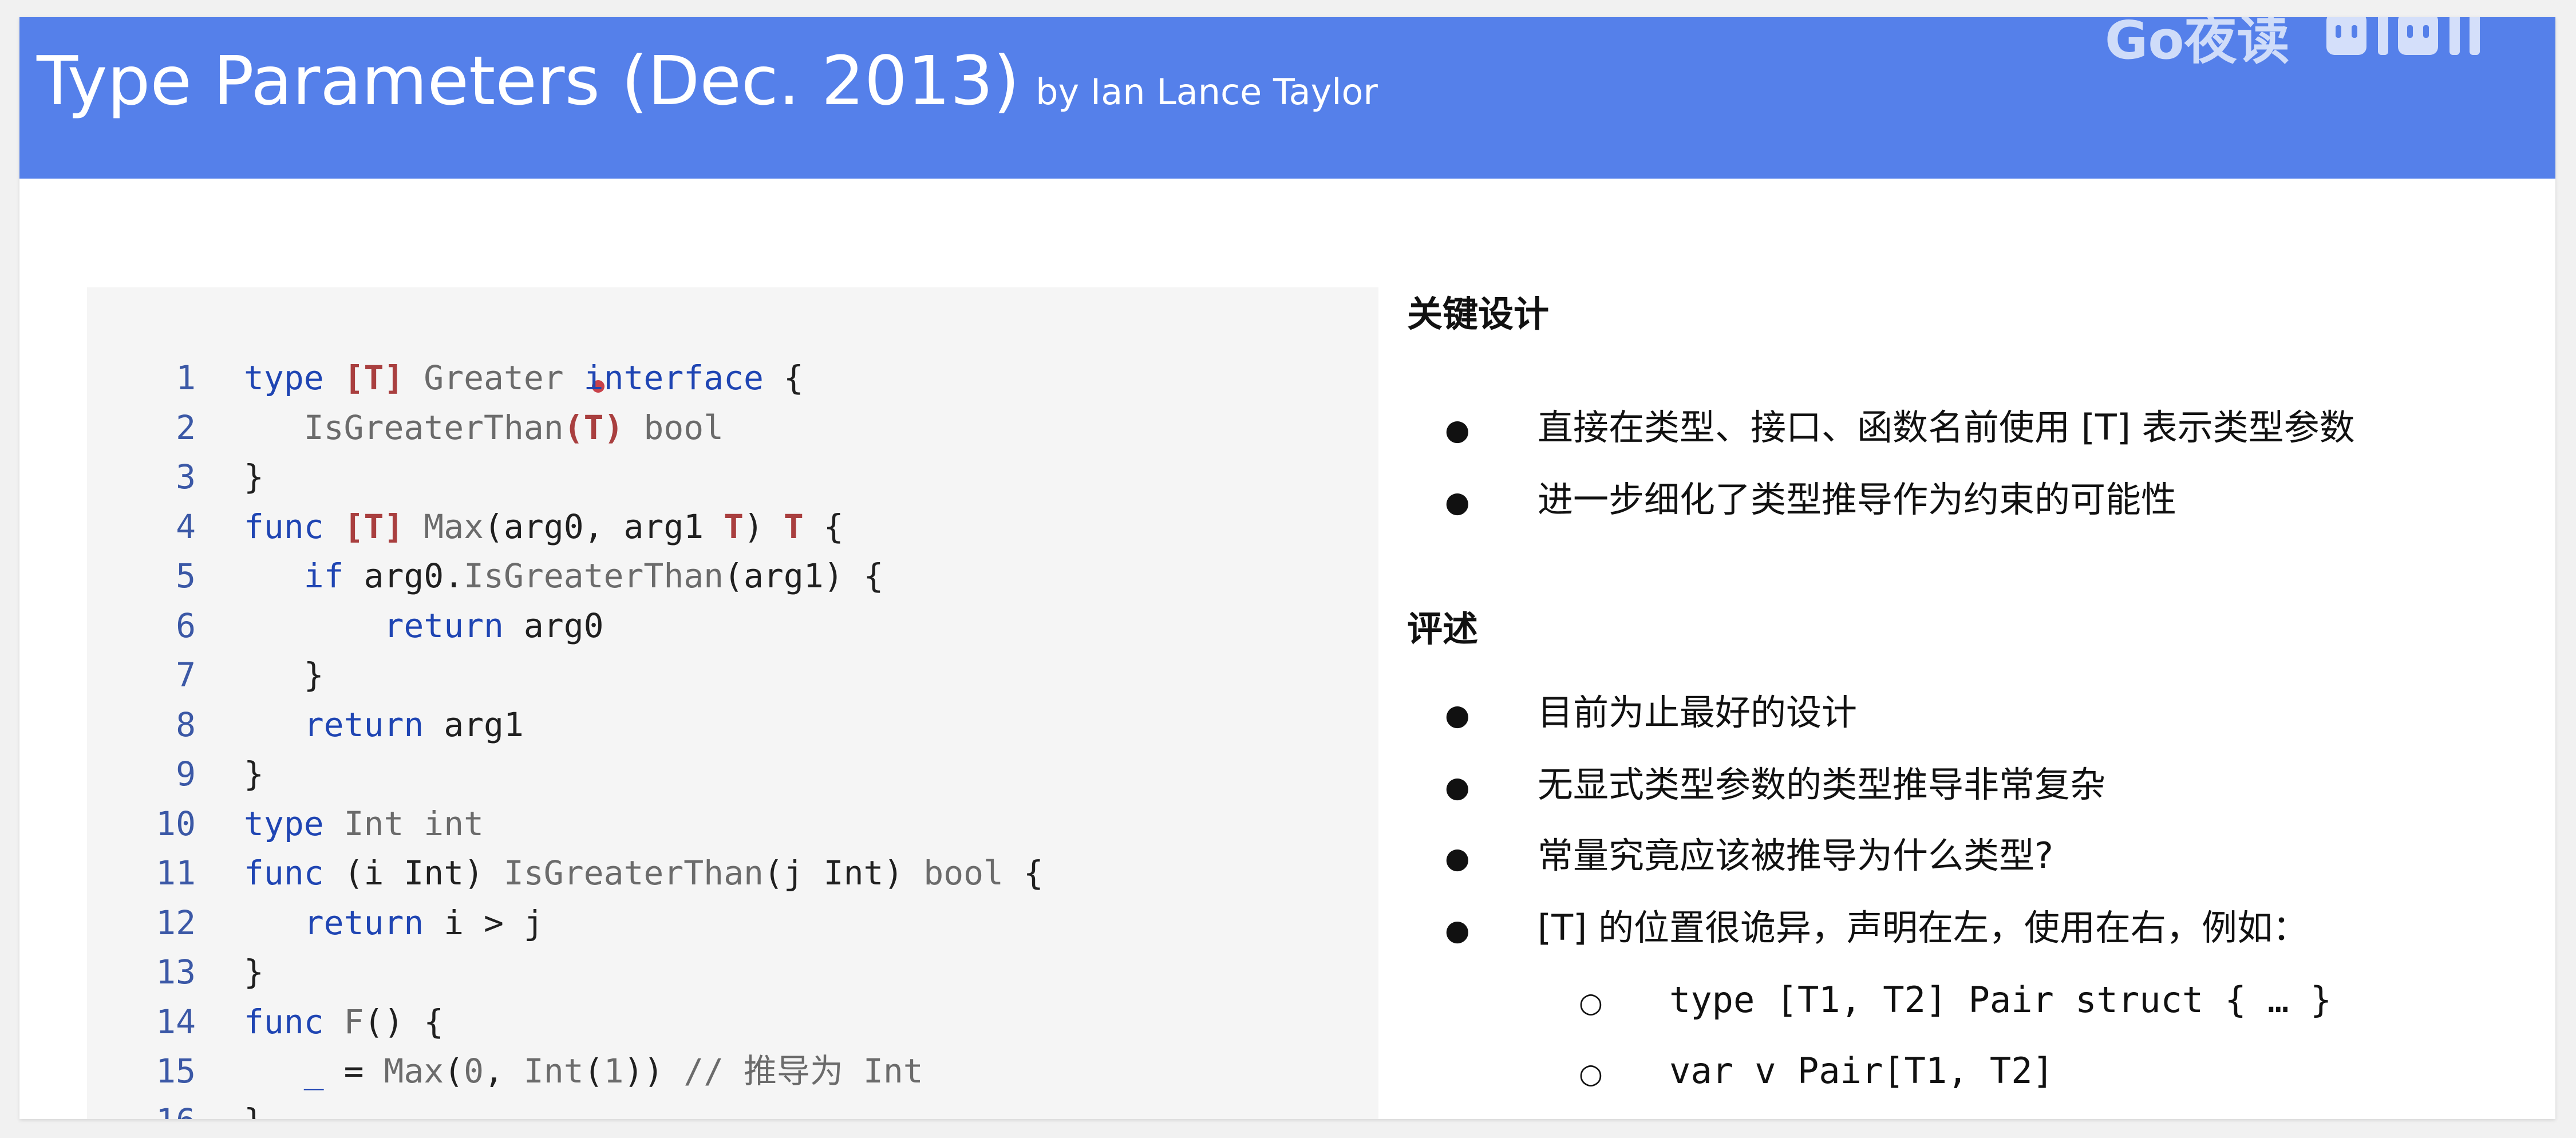 This screenshot has height=1138, width=2576. Describe the element at coordinates (465, 527) in the screenshot. I see `code-line: 4 func [T] Max(arg0, arg1 T) T {` at that location.